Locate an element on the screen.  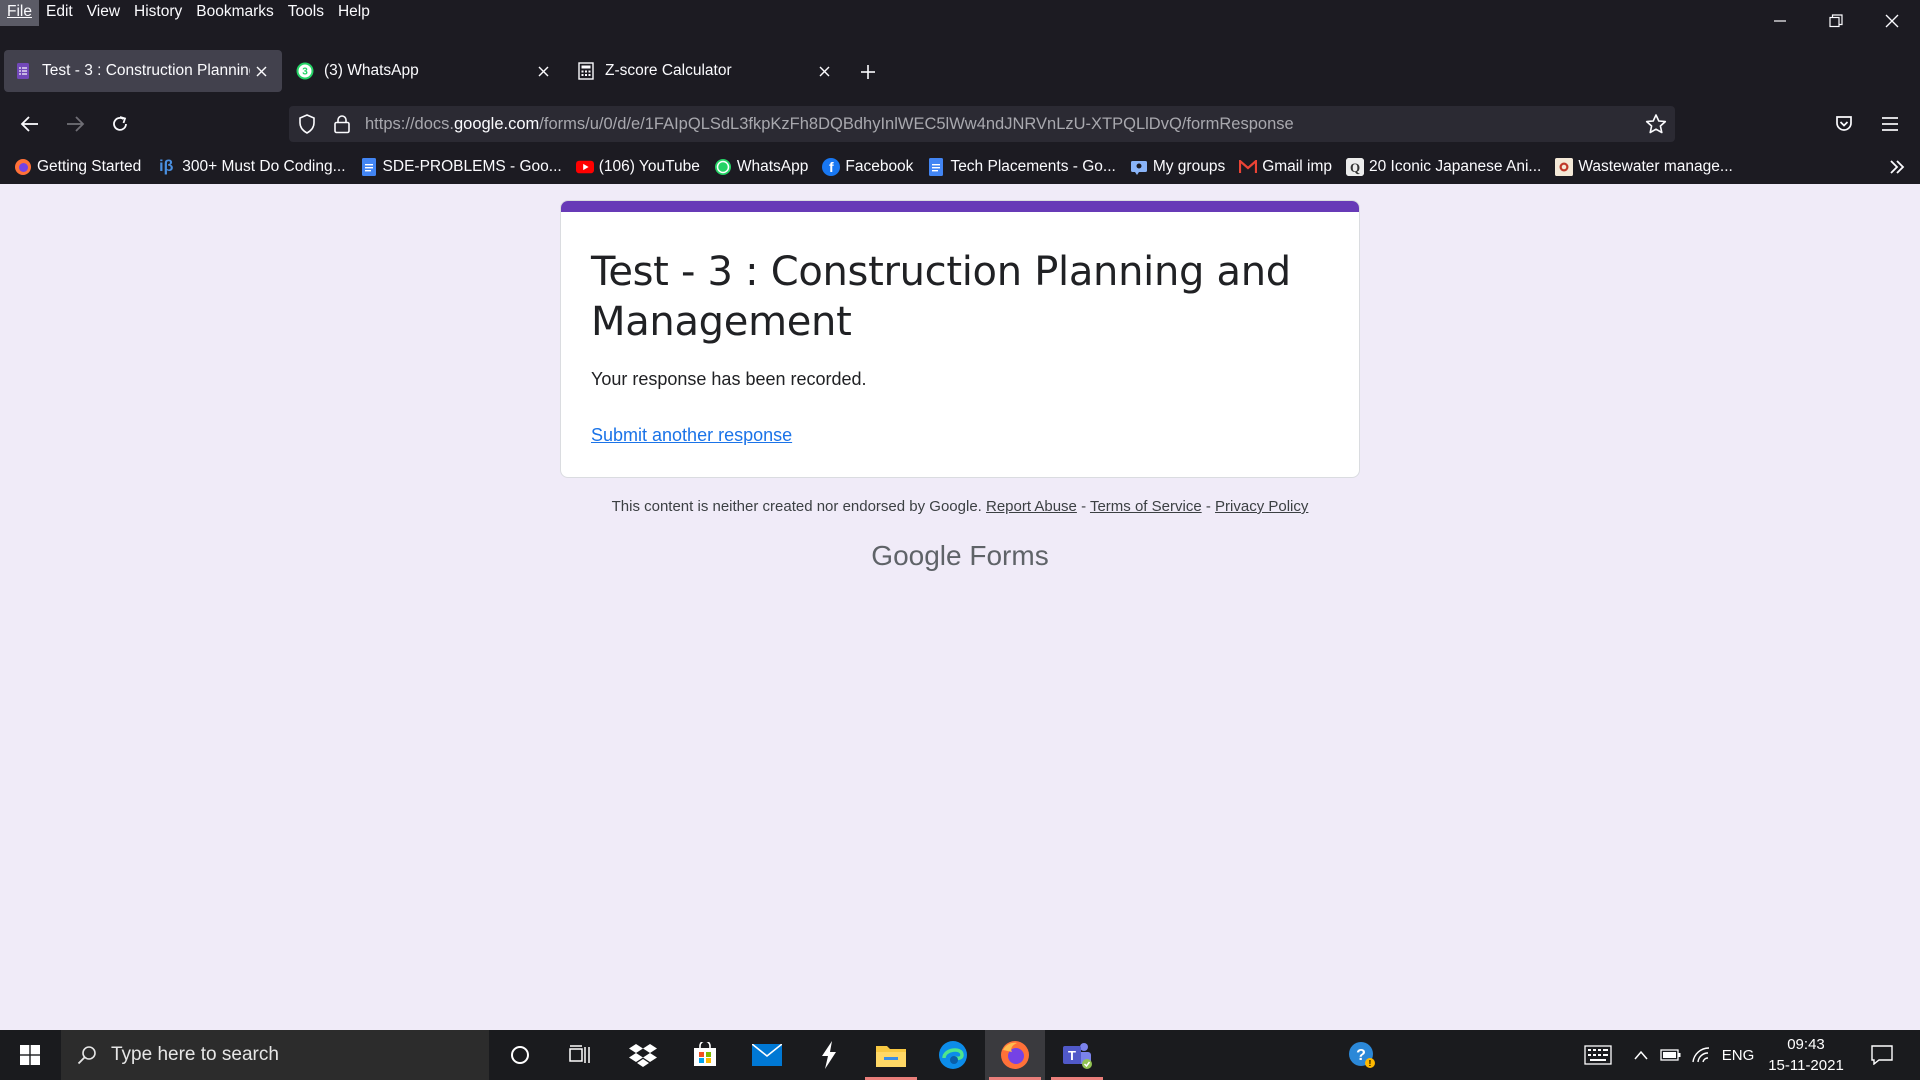
menu-help: Help is located at coordinates (354, 13).